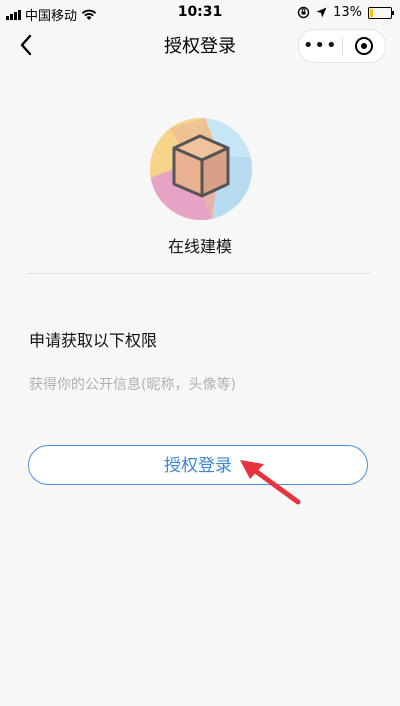  What do you see at coordinates (200, 13) in the screenshot?
I see `status-bar: 中国移动 10:31 13%` at bounding box center [200, 13].